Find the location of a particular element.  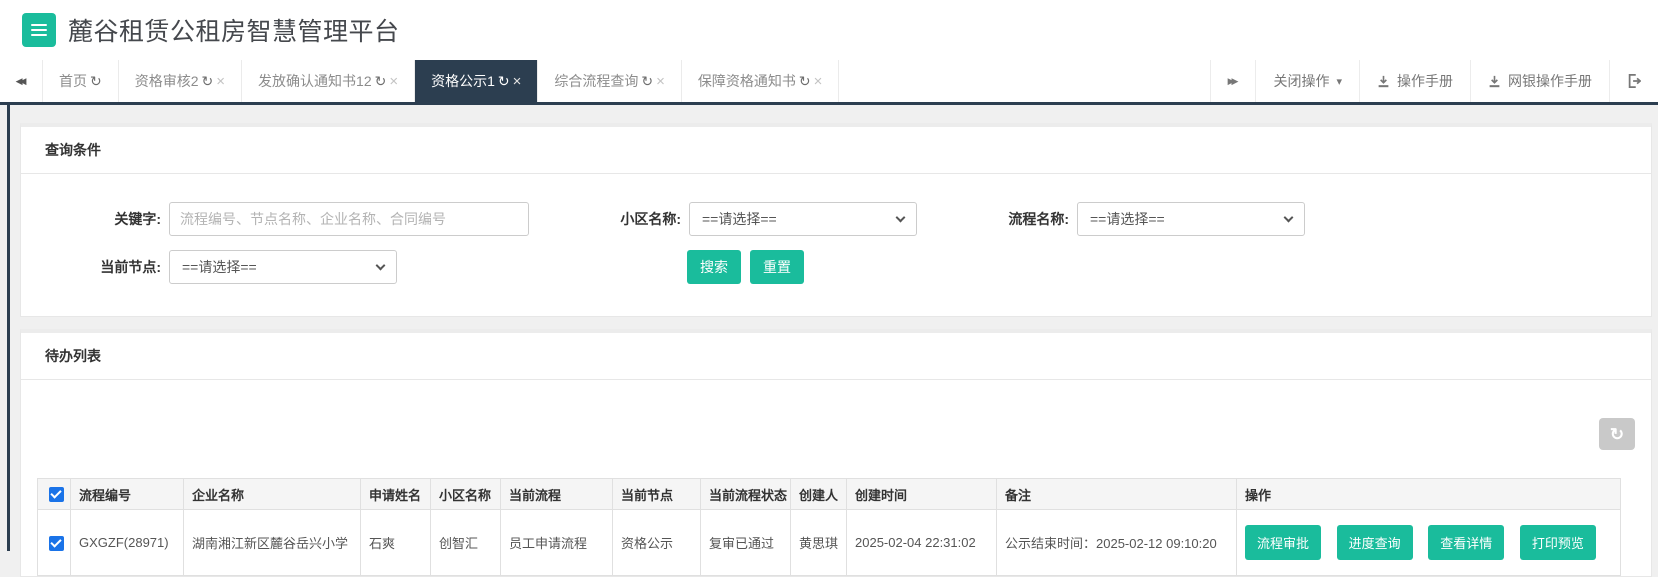

col-header-company: 企业名称 is located at coordinates (272, 494).